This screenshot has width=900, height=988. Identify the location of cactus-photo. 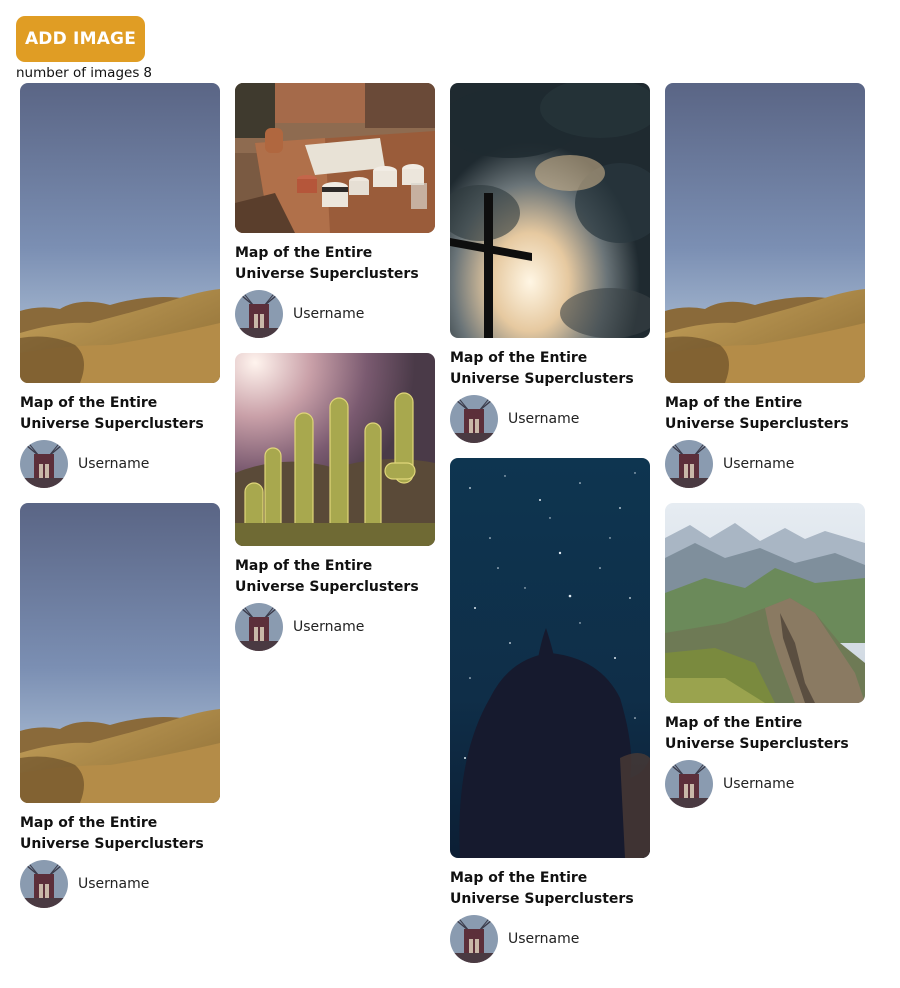
(335, 449).